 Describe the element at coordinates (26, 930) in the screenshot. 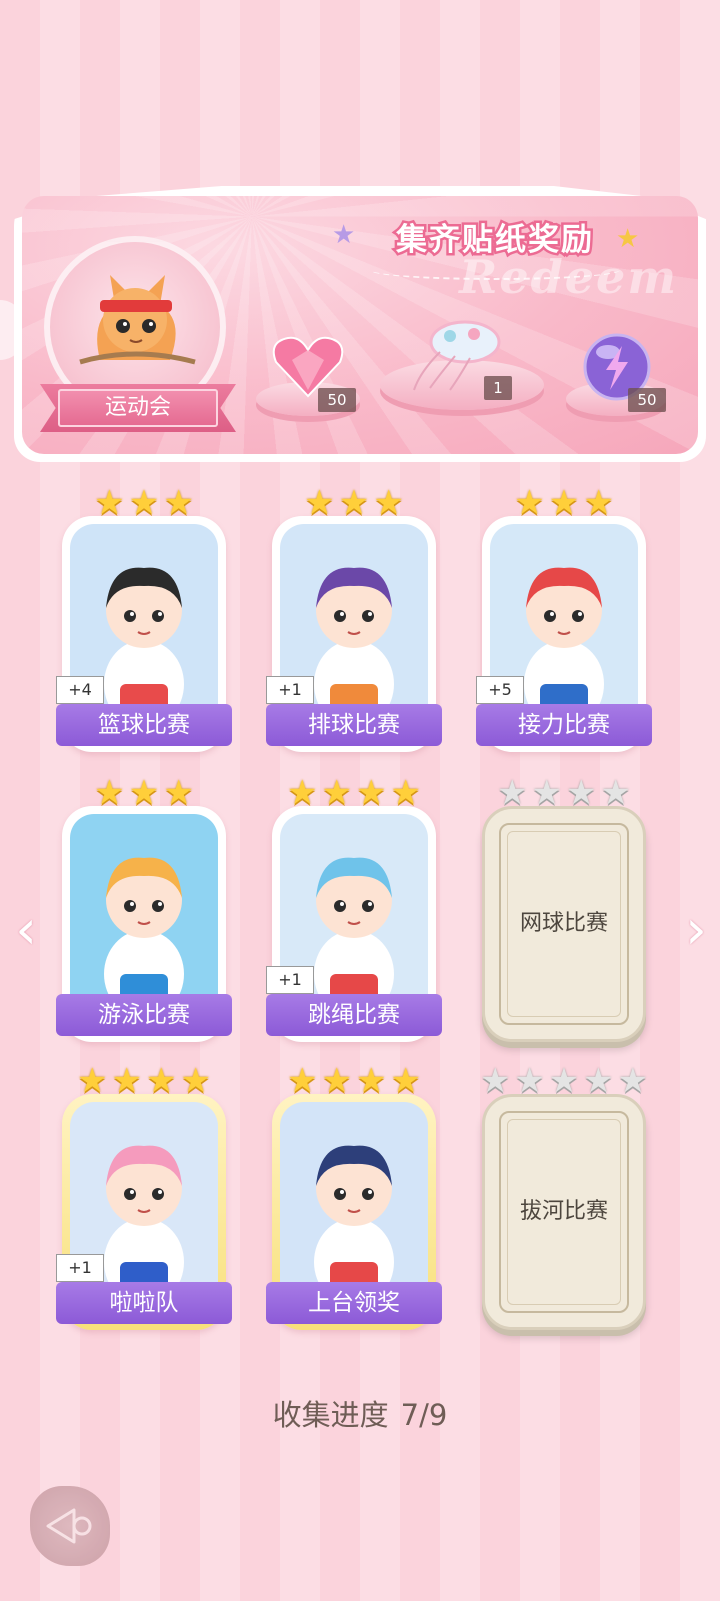

I see `prev-page-arrow-icon: ‹` at that location.